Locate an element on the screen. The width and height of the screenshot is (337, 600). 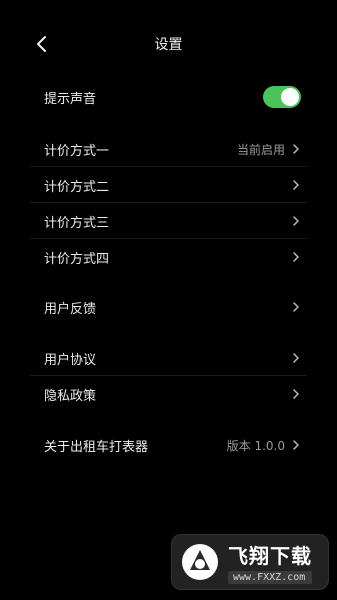
feedback-row: 用户反馈 is located at coordinates (168, 307).